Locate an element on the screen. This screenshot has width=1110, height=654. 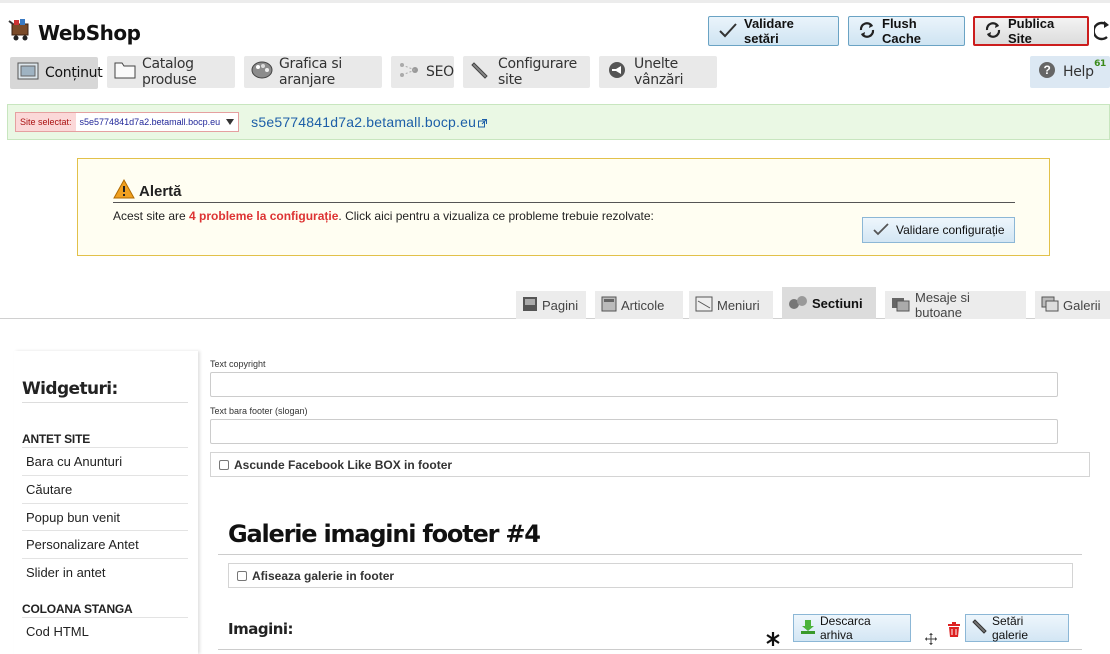
trash-icon is located at coordinates (954, 632).